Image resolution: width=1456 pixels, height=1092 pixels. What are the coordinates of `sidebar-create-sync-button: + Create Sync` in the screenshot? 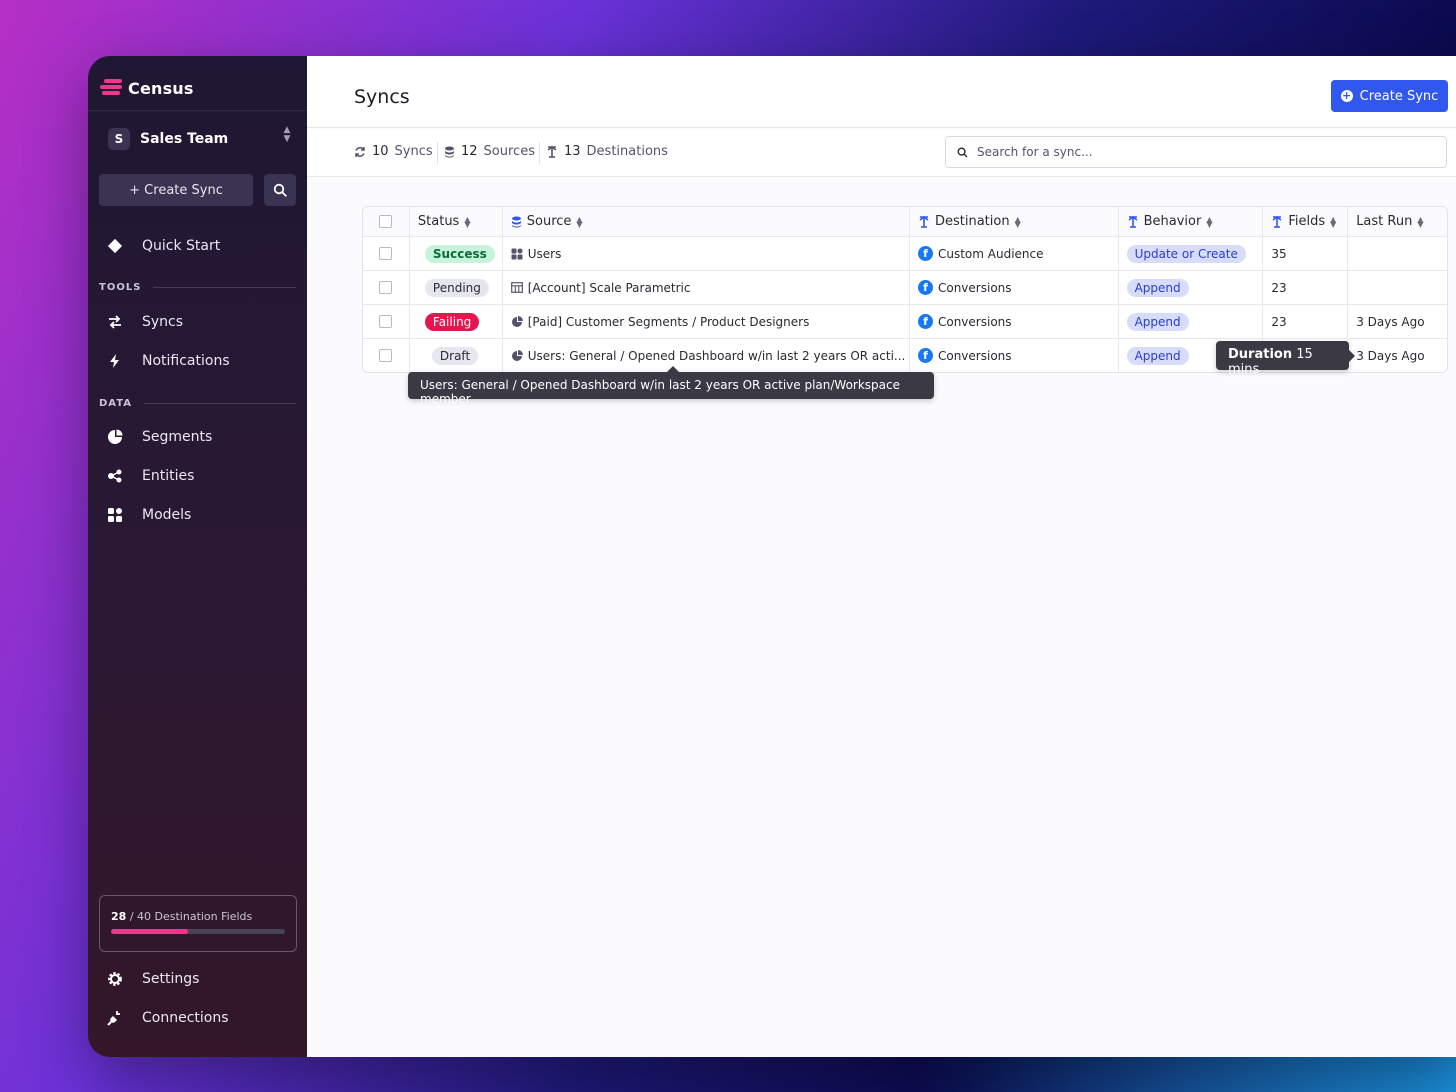 It's located at (176, 190).